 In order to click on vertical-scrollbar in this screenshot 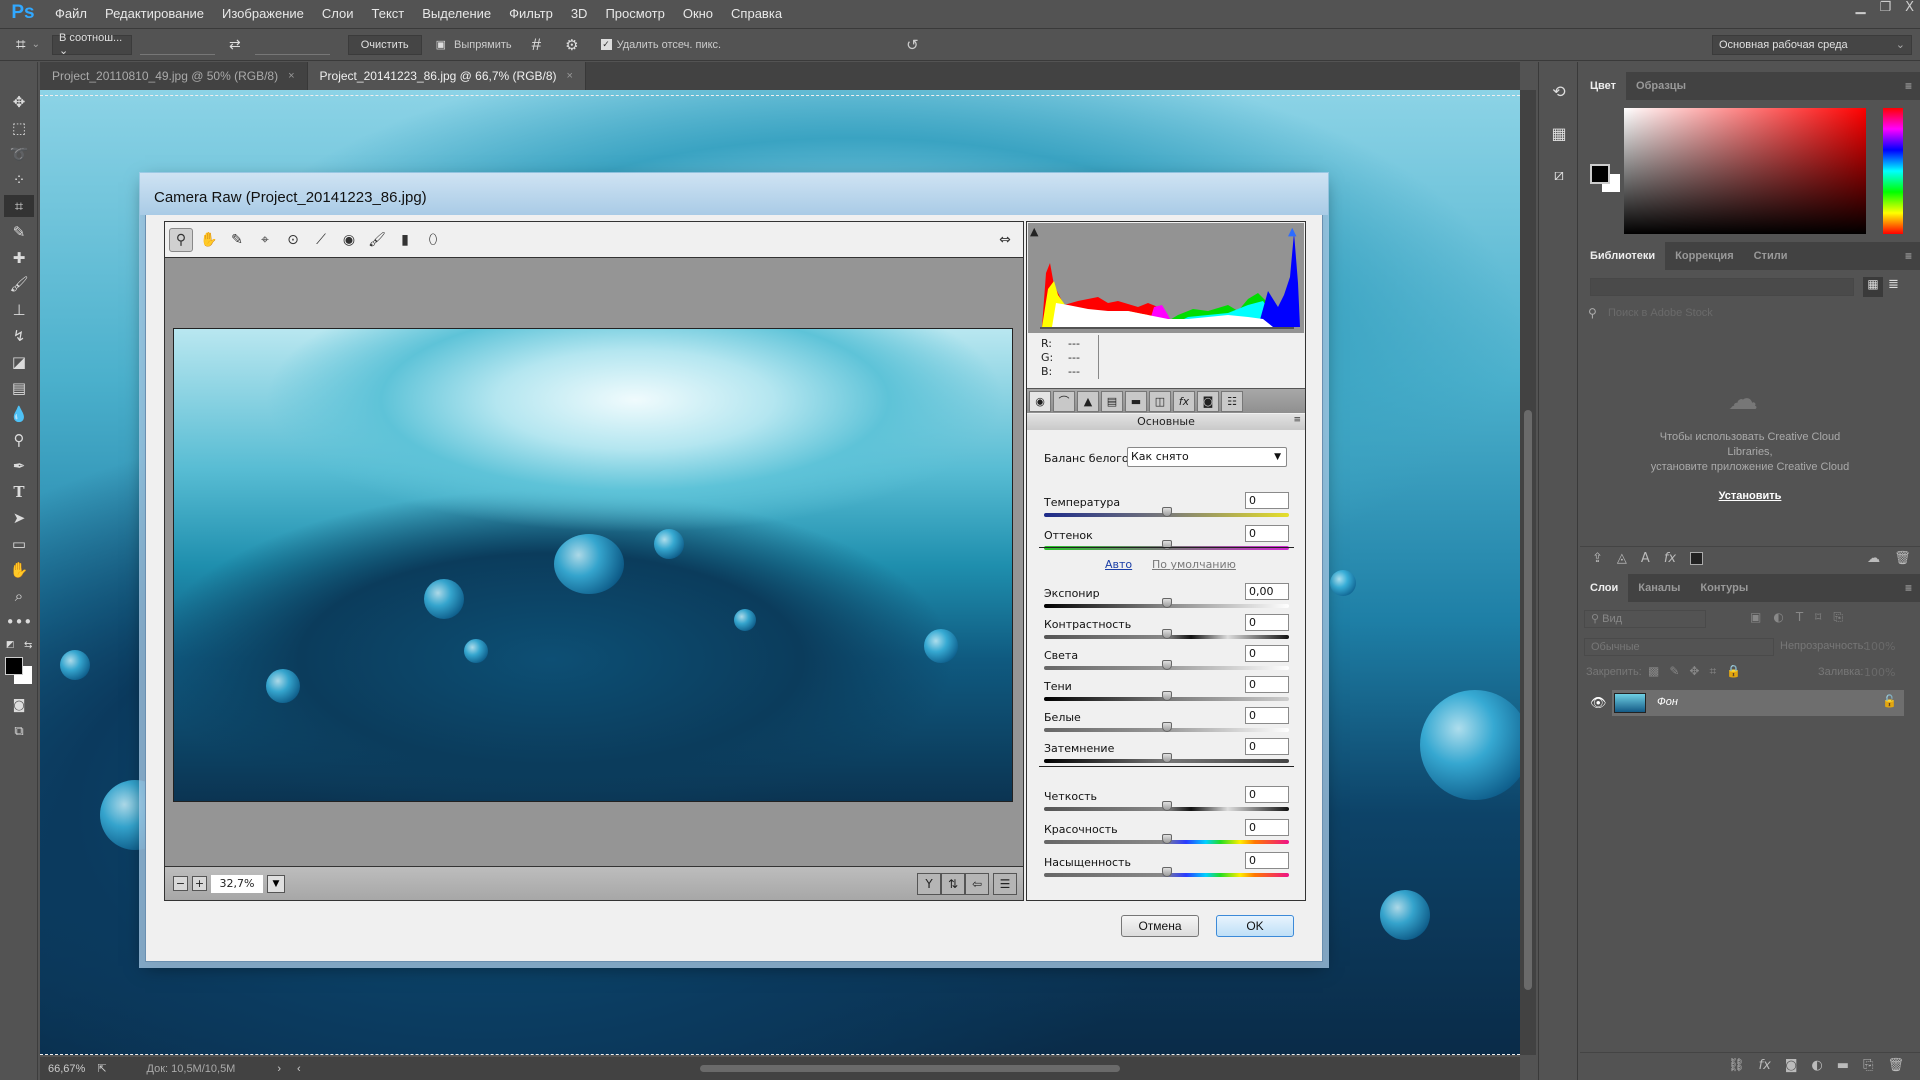, I will do `click(1528, 572)`.